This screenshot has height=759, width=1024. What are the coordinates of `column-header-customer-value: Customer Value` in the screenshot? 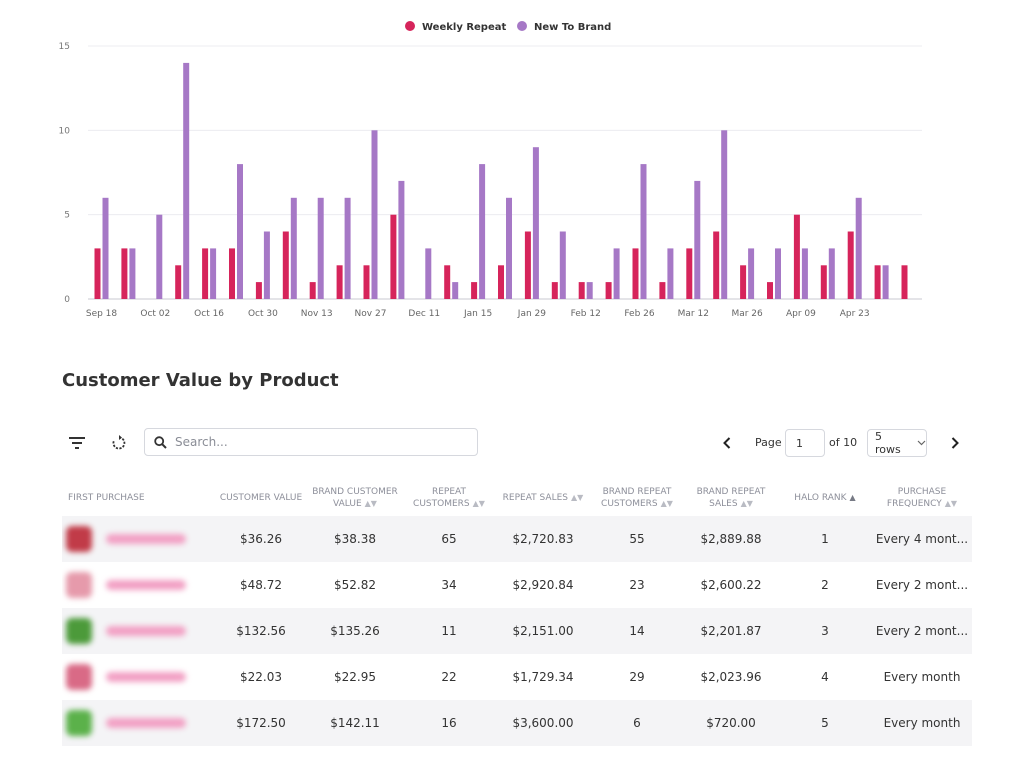 It's located at (261, 498).